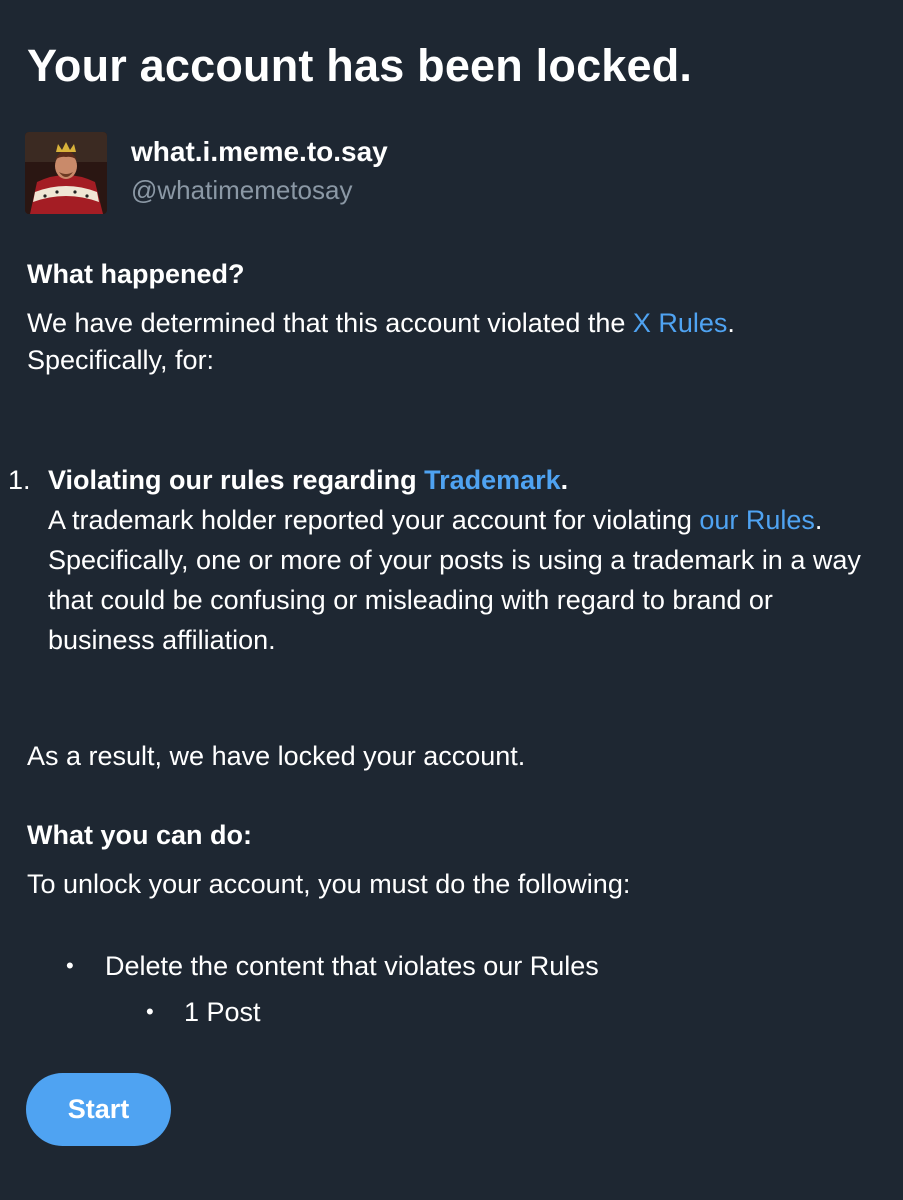 The width and height of the screenshot is (903, 1200). Describe the element at coordinates (236, 480) in the screenshot. I see `violation-title-prefix: Violating our rules regarding` at that location.